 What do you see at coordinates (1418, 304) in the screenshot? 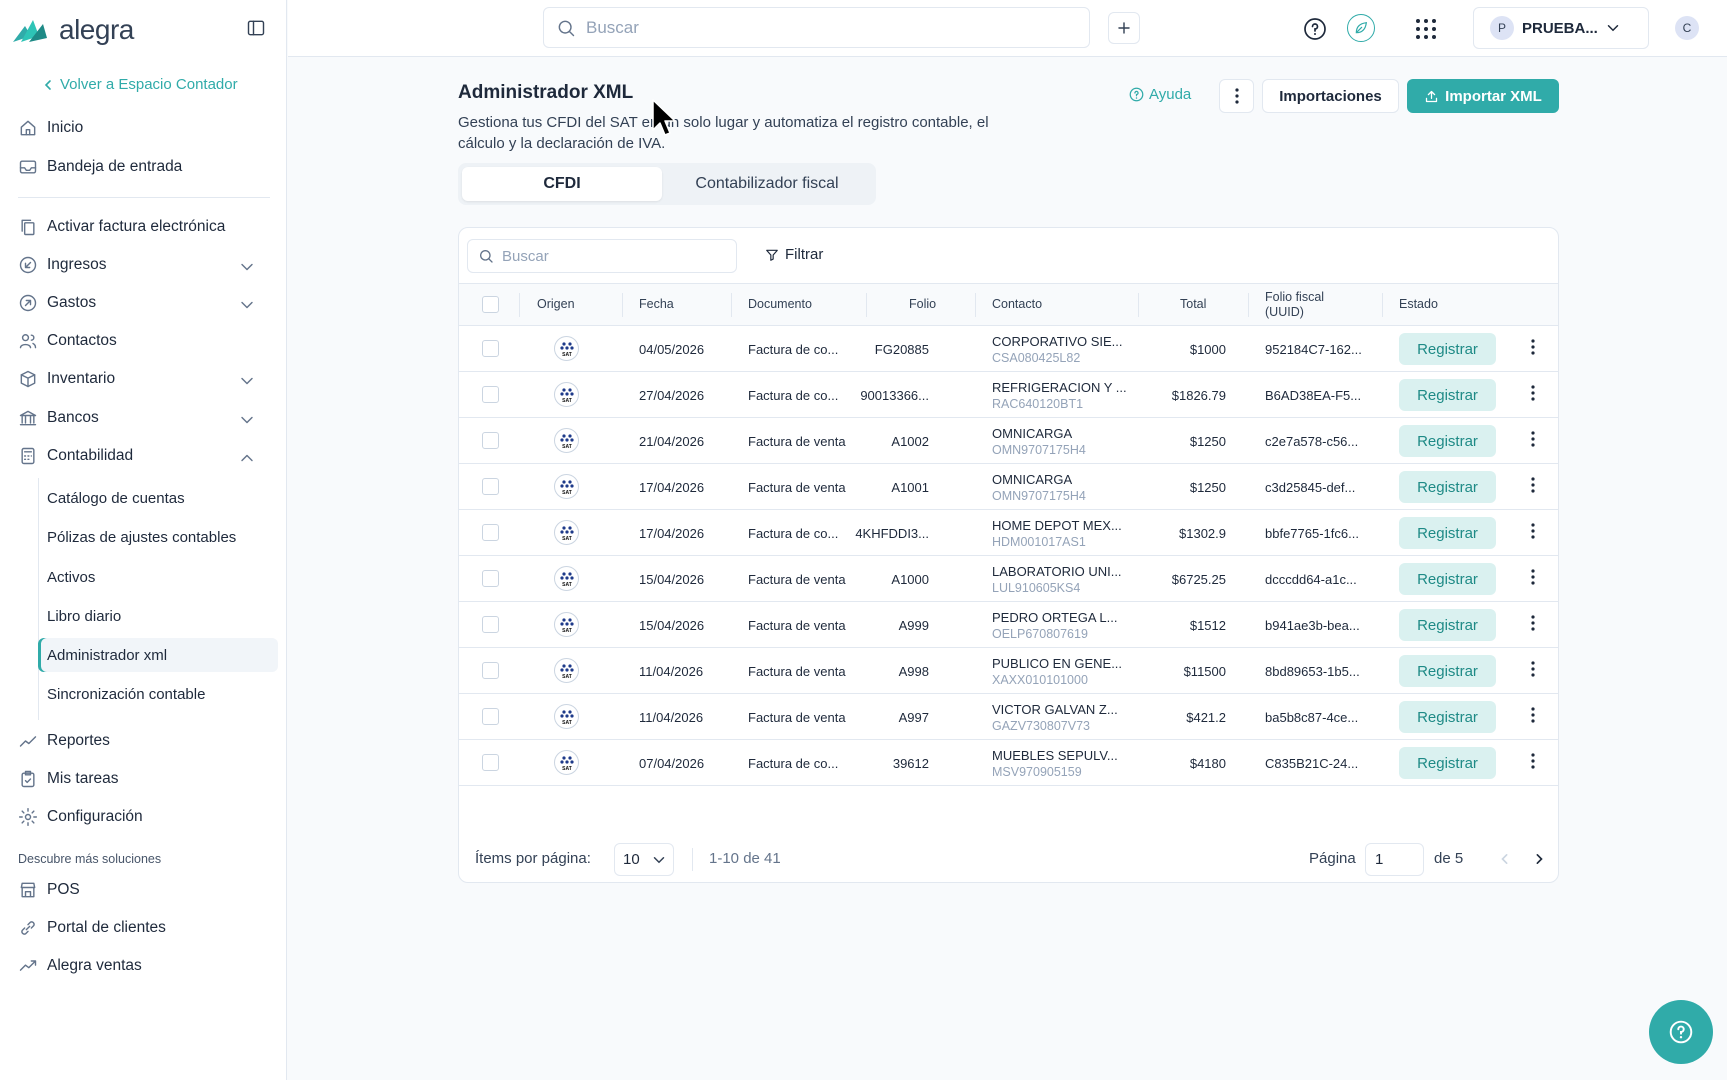
I see `col-header-estado: Estado` at bounding box center [1418, 304].